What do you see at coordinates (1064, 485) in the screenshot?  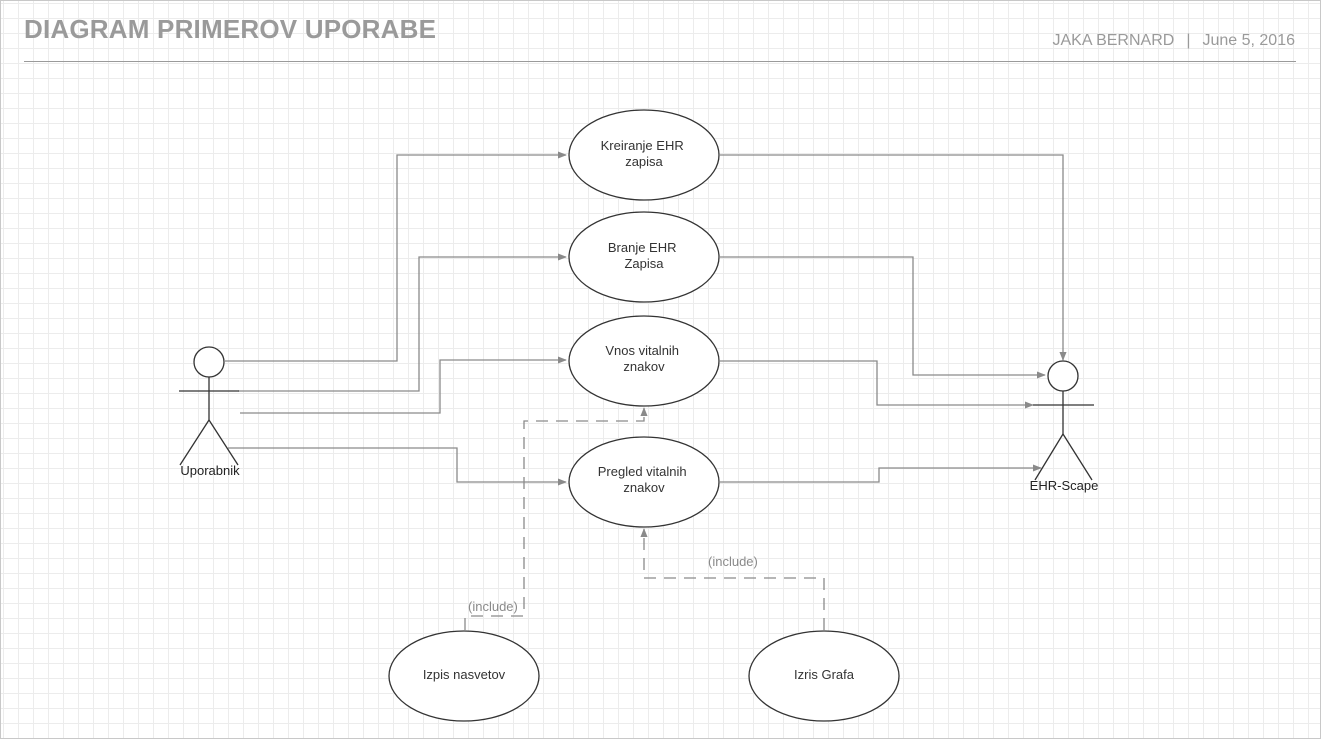 I see `actor-system-label: EHR-Scape` at bounding box center [1064, 485].